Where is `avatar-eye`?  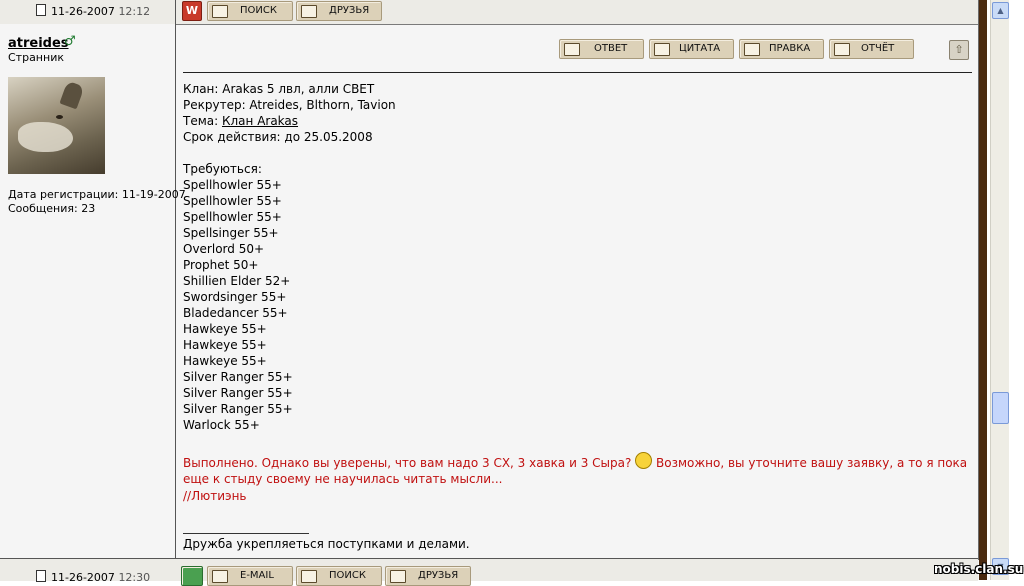 avatar-eye is located at coordinates (59, 117).